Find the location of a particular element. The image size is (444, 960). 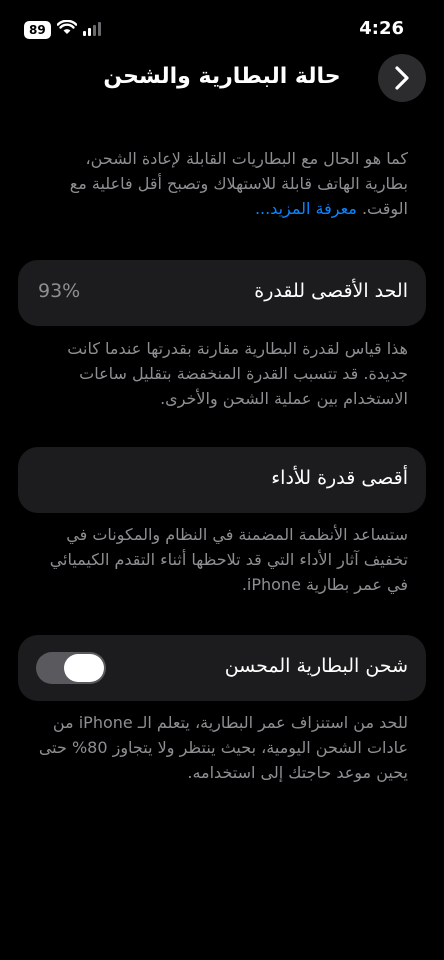

signal-icon is located at coordinates (91, 30).